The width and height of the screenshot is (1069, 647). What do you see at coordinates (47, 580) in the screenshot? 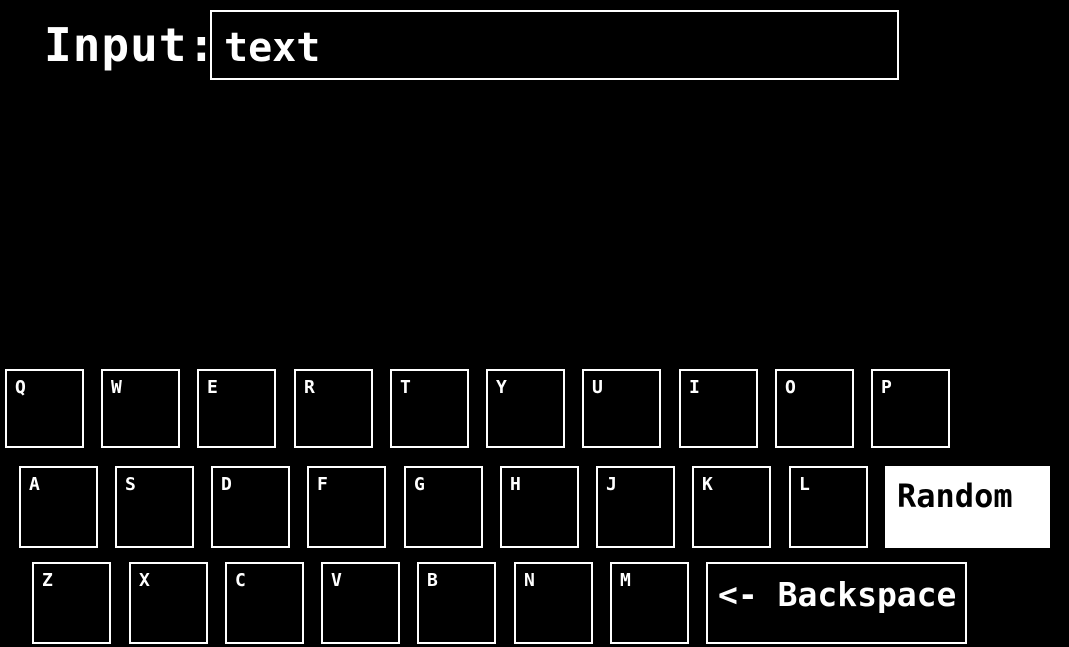
I see `key-label: Z` at bounding box center [47, 580].